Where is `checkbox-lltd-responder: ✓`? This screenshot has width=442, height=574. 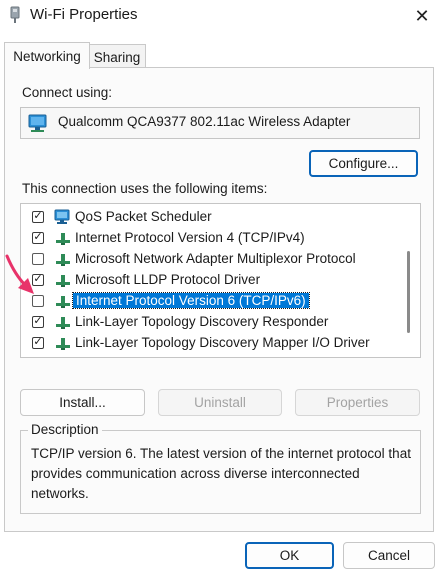
checkbox-lltd-responder: ✓ is located at coordinates (38, 321).